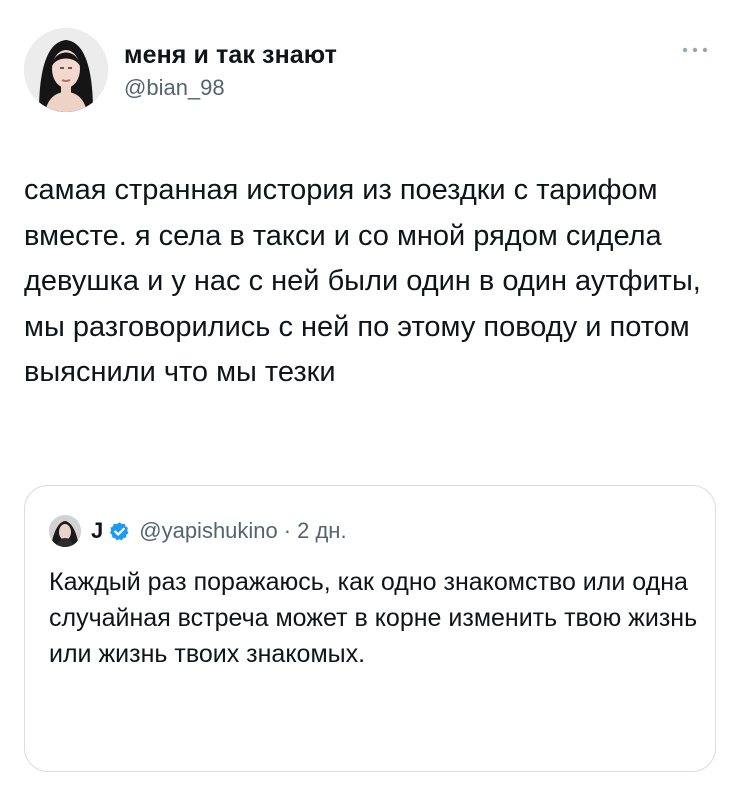 This screenshot has height=800, width=741. Describe the element at coordinates (695, 50) in the screenshot. I see `more-horizontal-icon` at that location.